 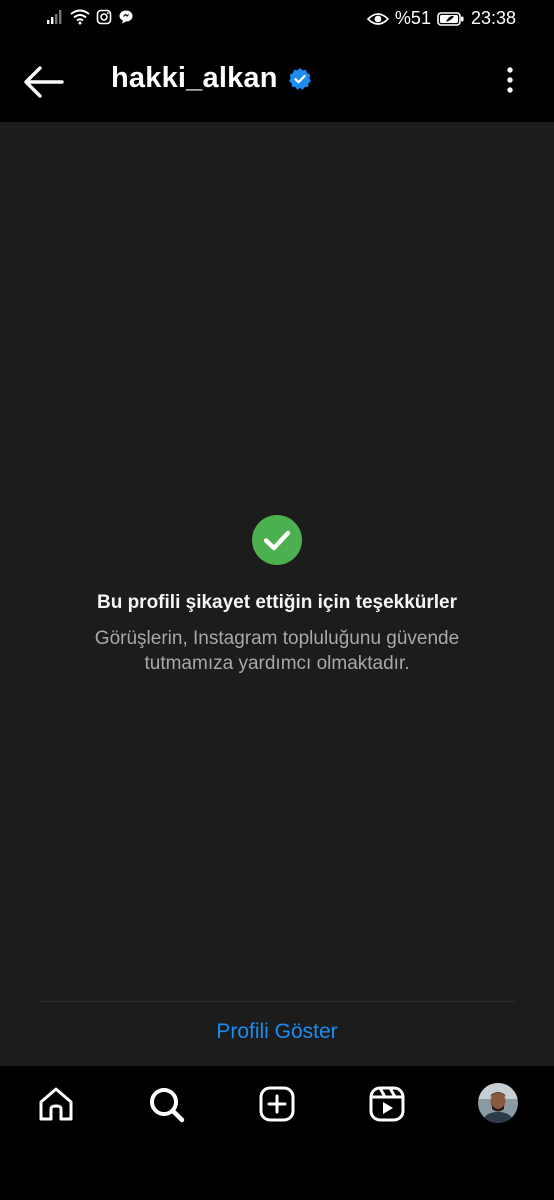 I want to click on bottom-navigation, so click(x=277, y=1133).